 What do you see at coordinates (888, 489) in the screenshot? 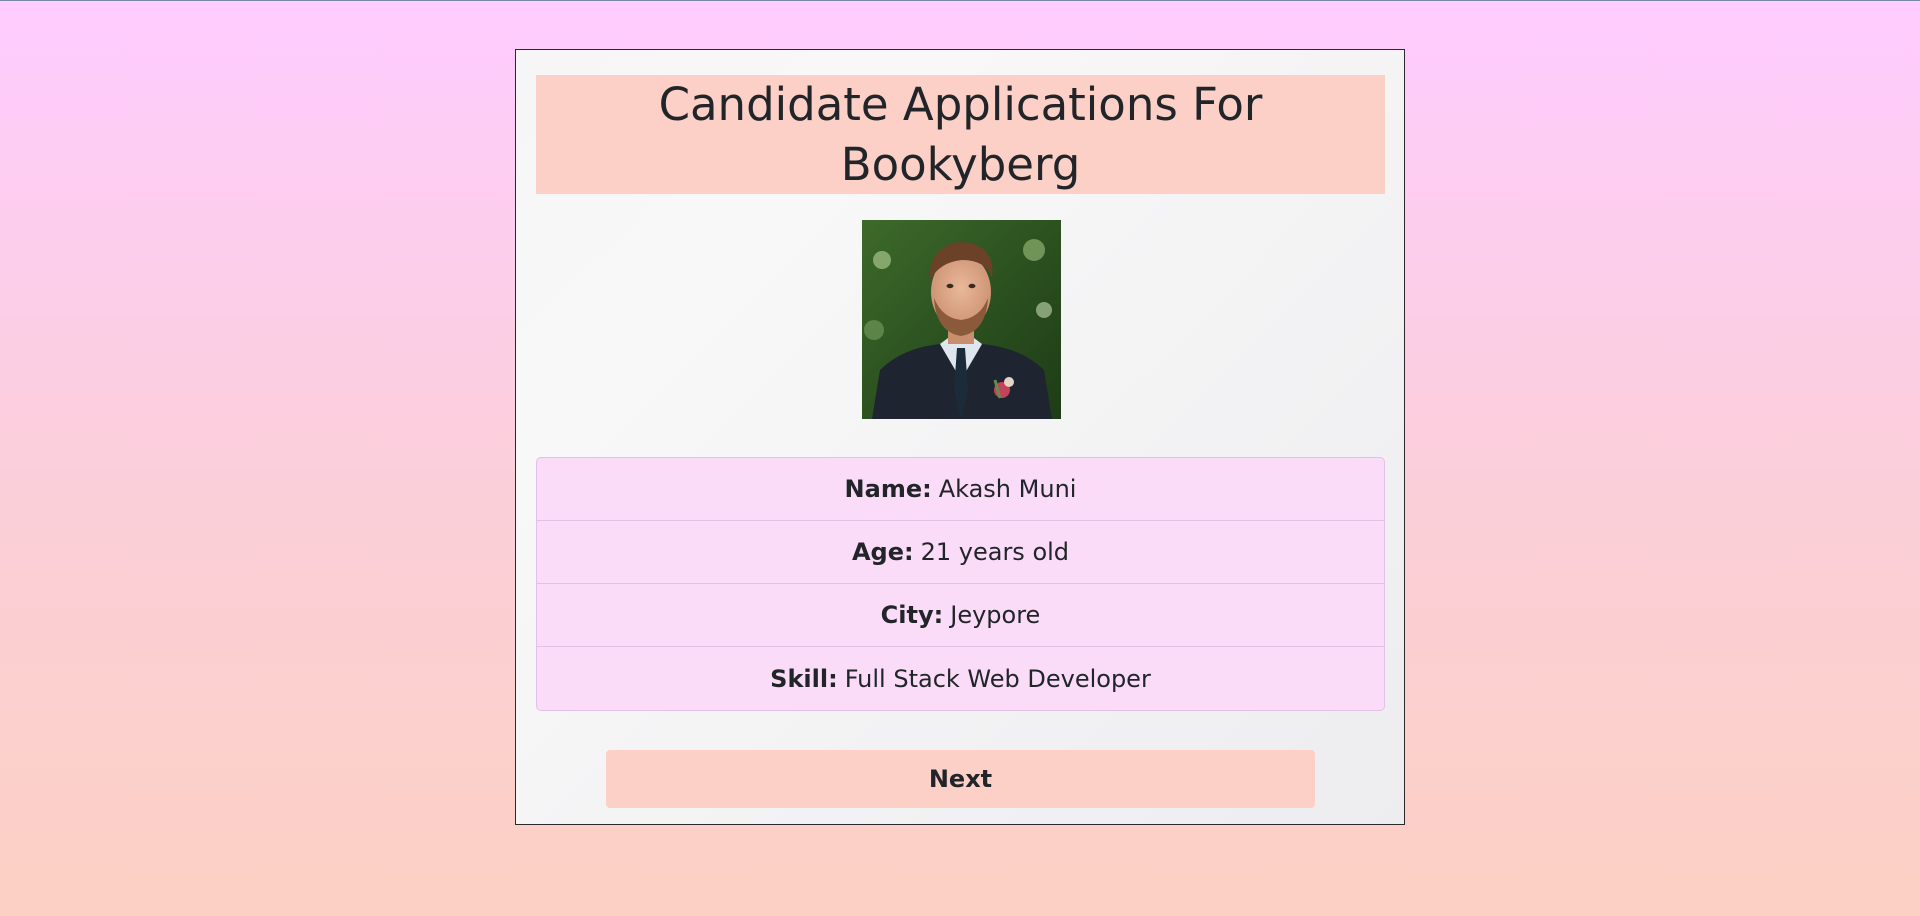
I see `info-label: Name:` at bounding box center [888, 489].